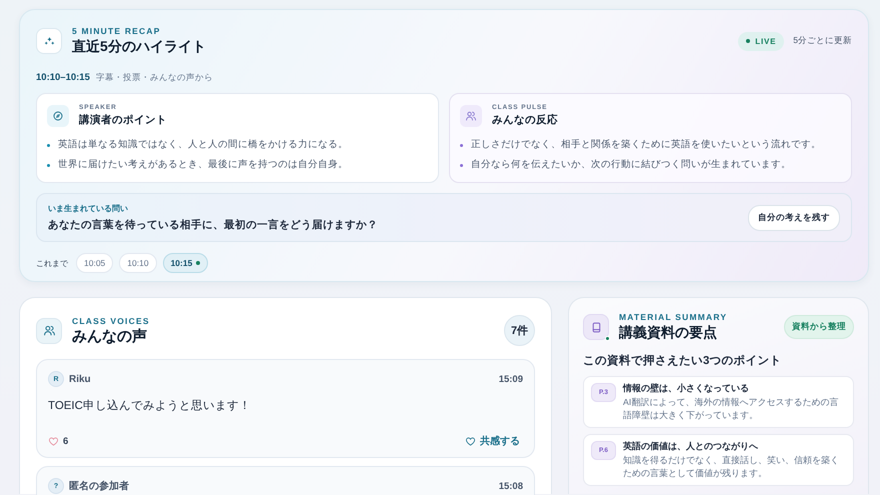  What do you see at coordinates (139, 47) in the screenshot?
I see `section-title: 直近5分のハイライト` at bounding box center [139, 47].